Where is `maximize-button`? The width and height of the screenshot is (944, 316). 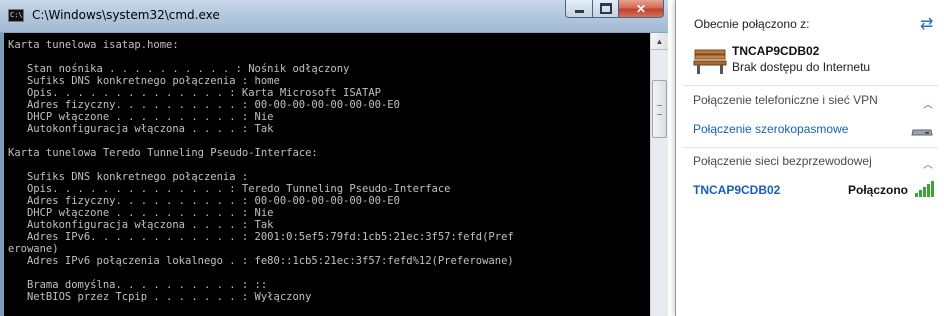 maximize-button is located at coordinates (605, 9).